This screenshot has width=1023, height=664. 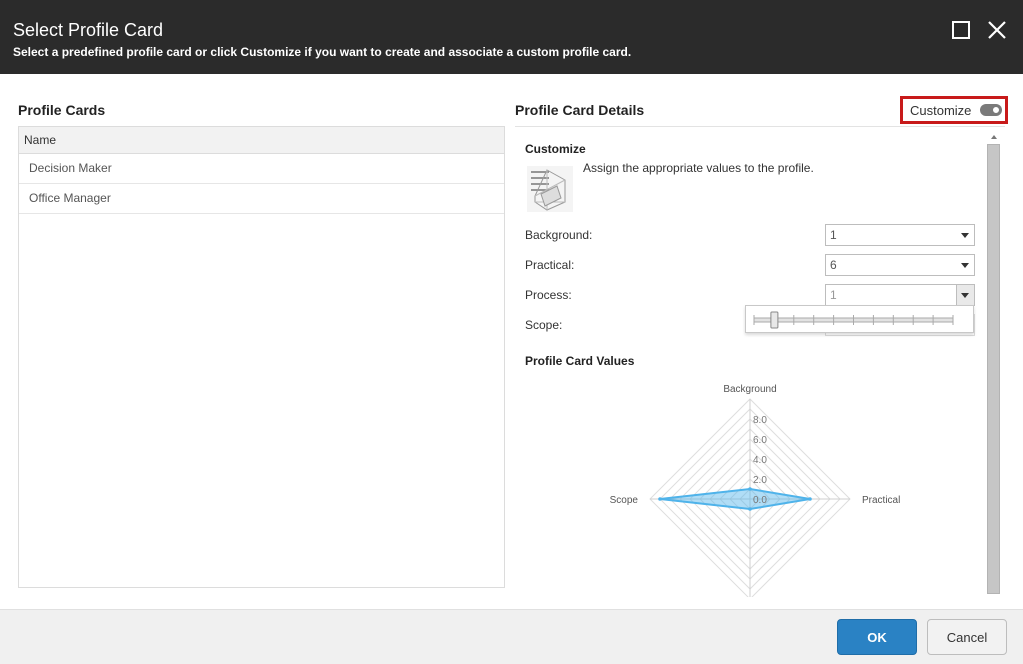 What do you see at coordinates (760, 420) in the screenshot?
I see `radar-tick-label: 8.0` at bounding box center [760, 420].